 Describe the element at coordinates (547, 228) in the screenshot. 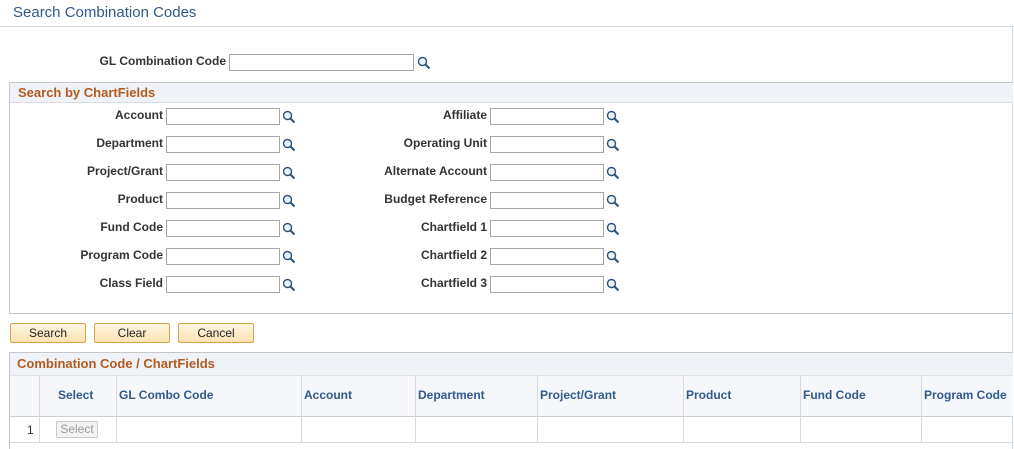

I see `chartfield-1-input` at that location.